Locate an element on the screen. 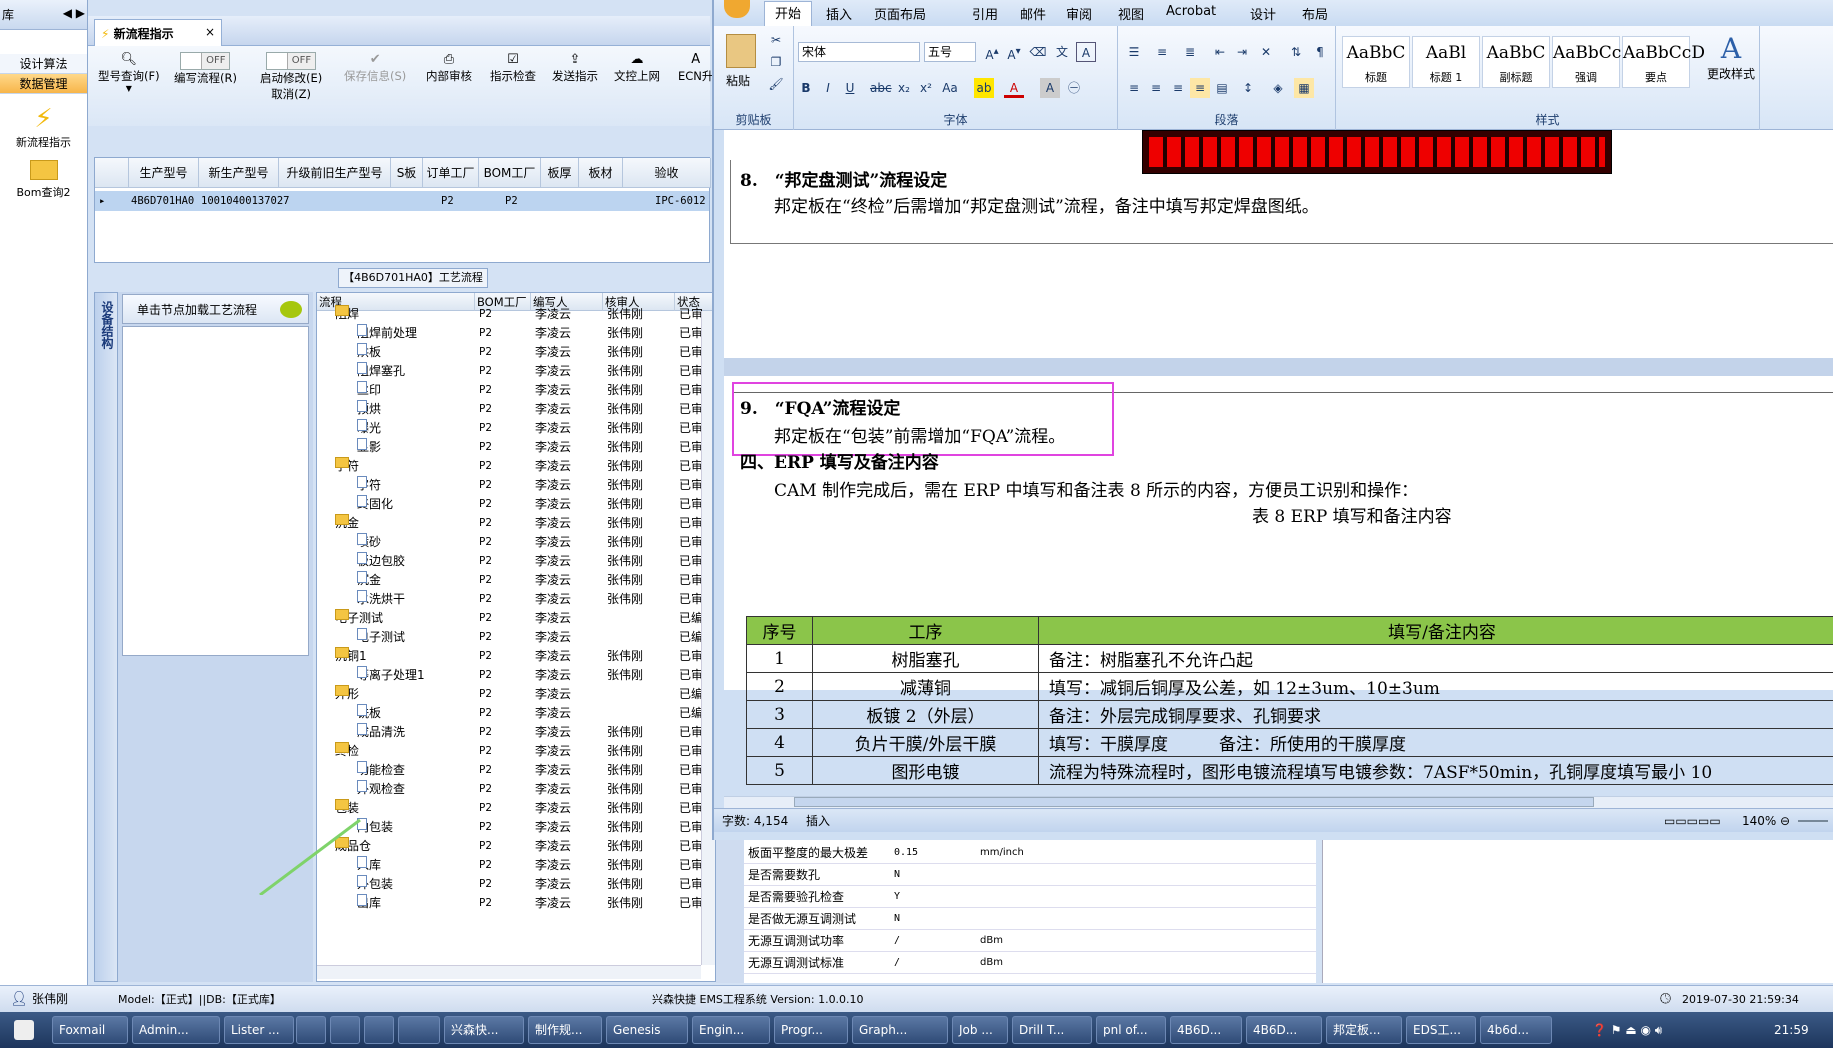 This screenshot has width=1833, height=1048. borders-icon: ▦ is located at coordinates (1304, 88).